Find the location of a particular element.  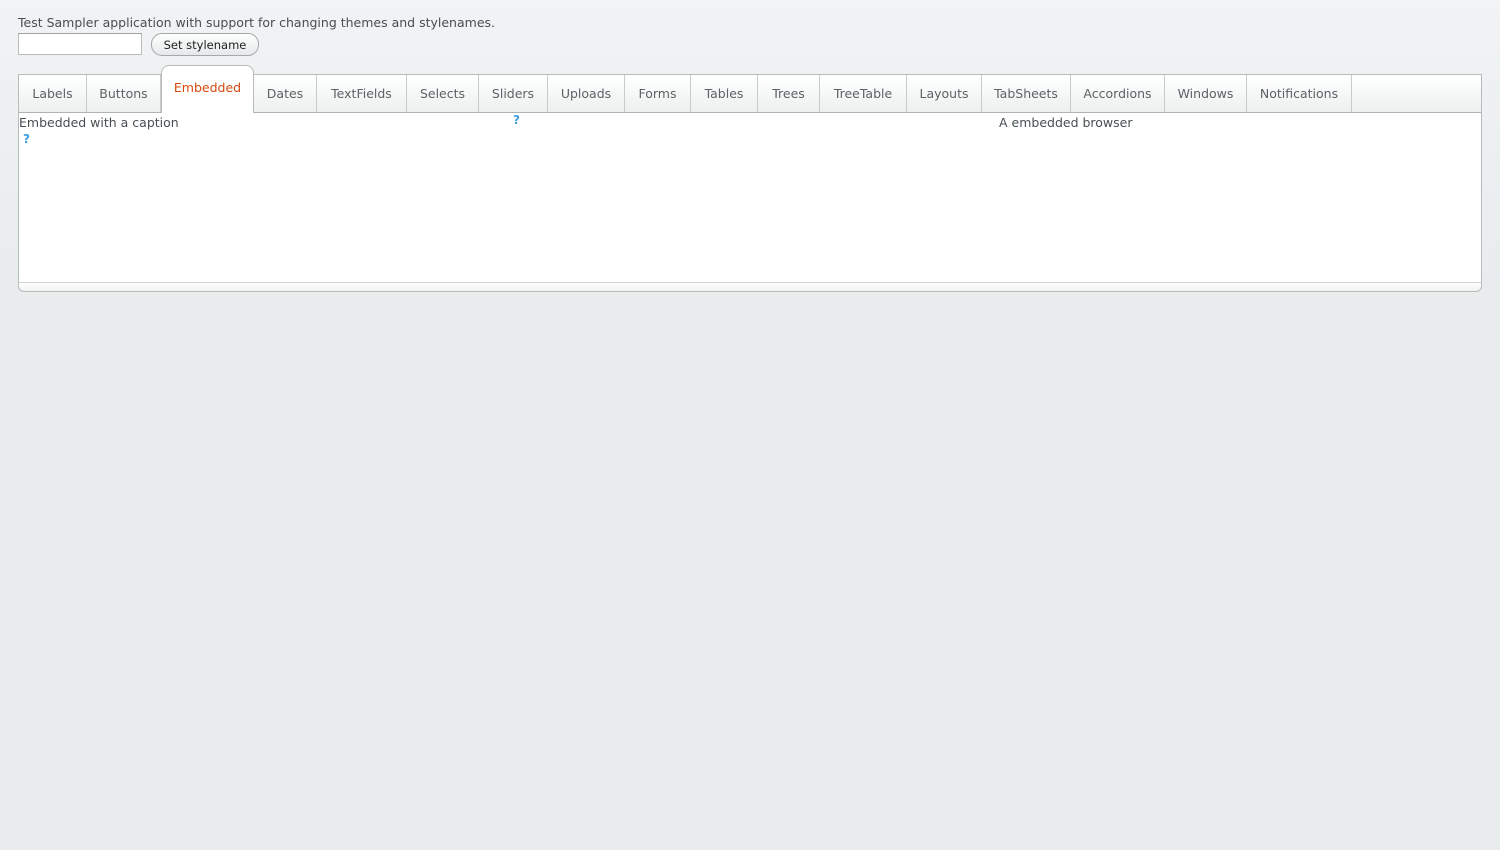

tab-embedded: Embedded is located at coordinates (207, 89).